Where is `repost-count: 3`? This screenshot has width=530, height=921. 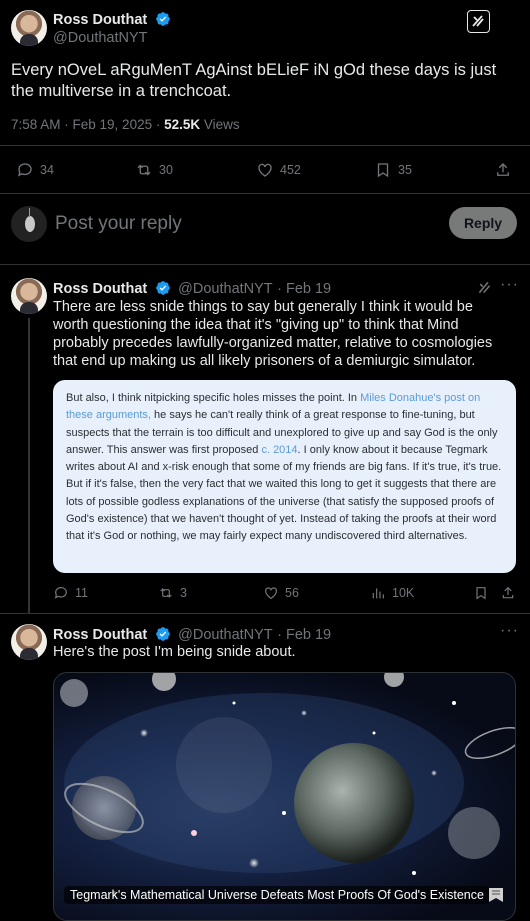
repost-count: 3 is located at coordinates (183, 593).